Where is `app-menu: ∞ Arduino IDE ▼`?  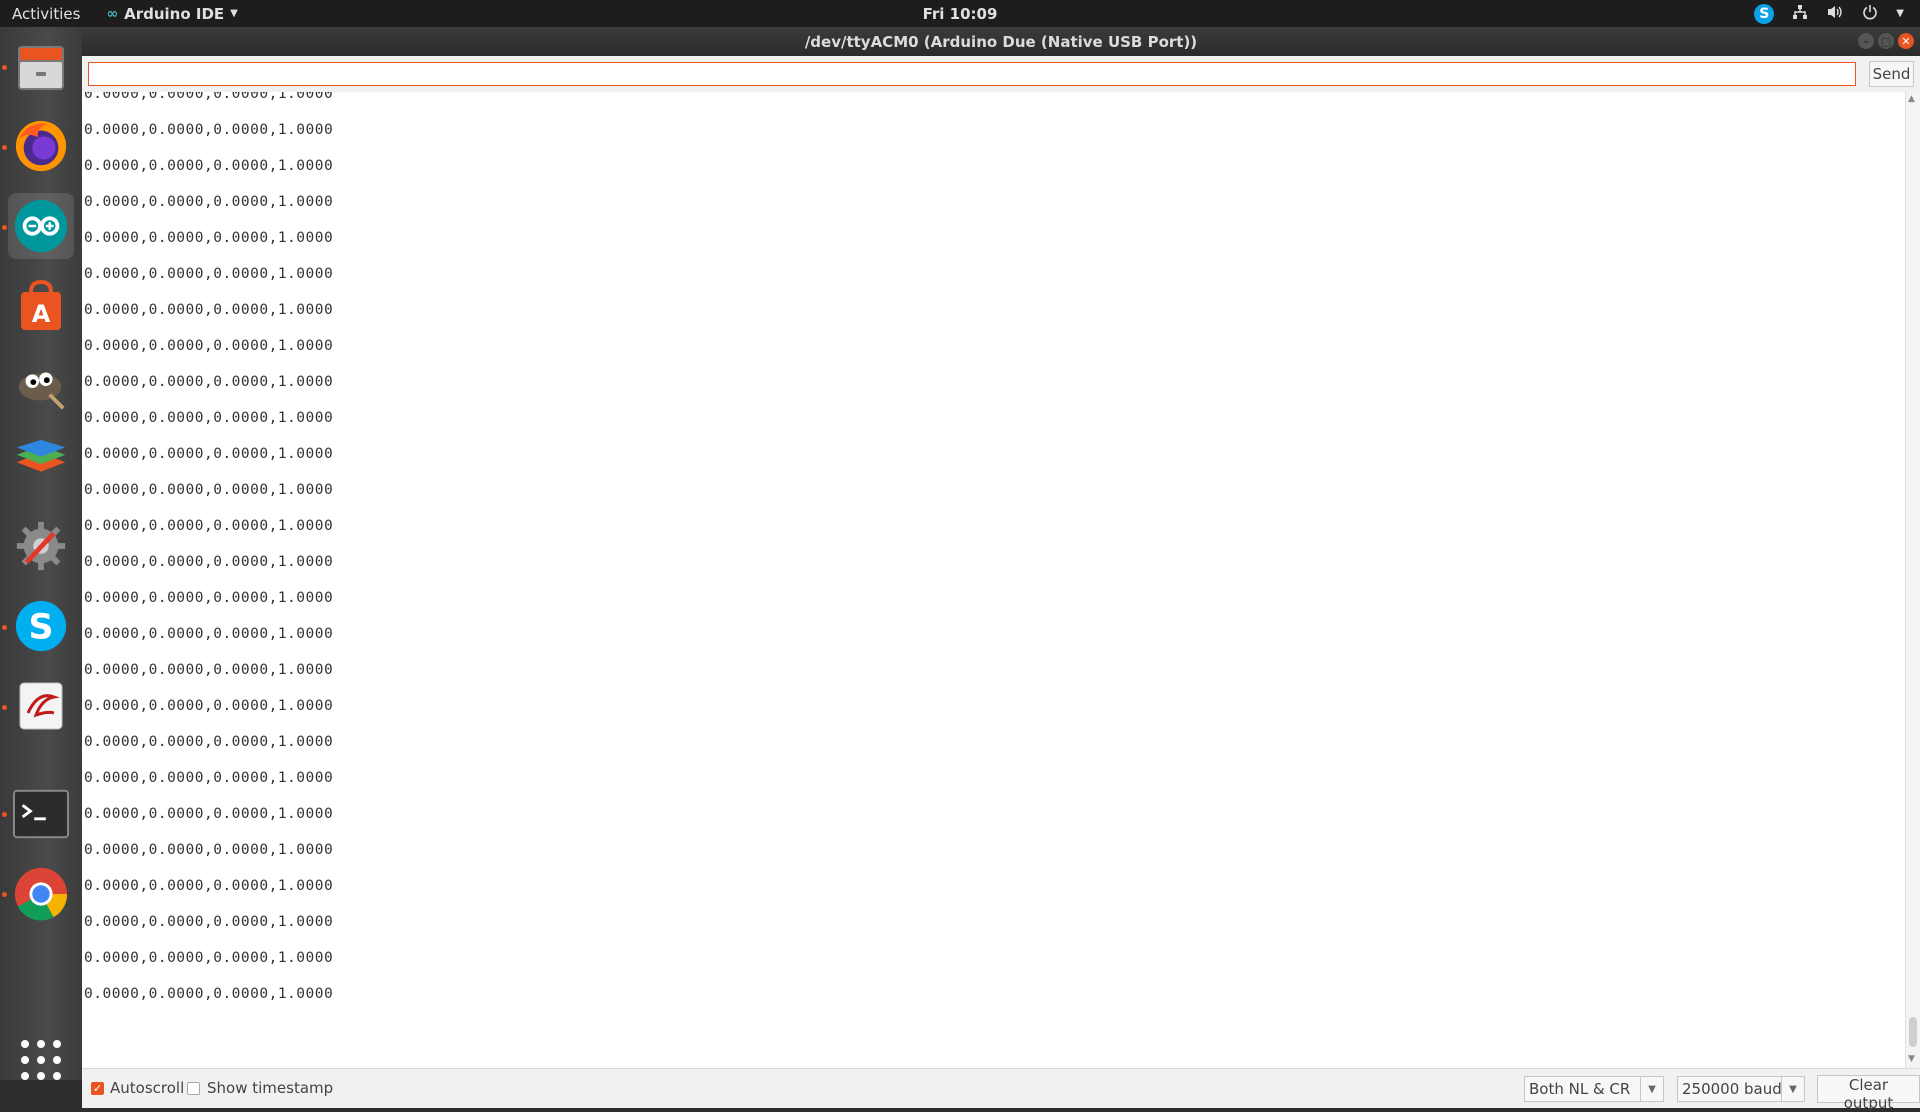
app-menu: ∞ Arduino IDE ▼ is located at coordinates (171, 14).